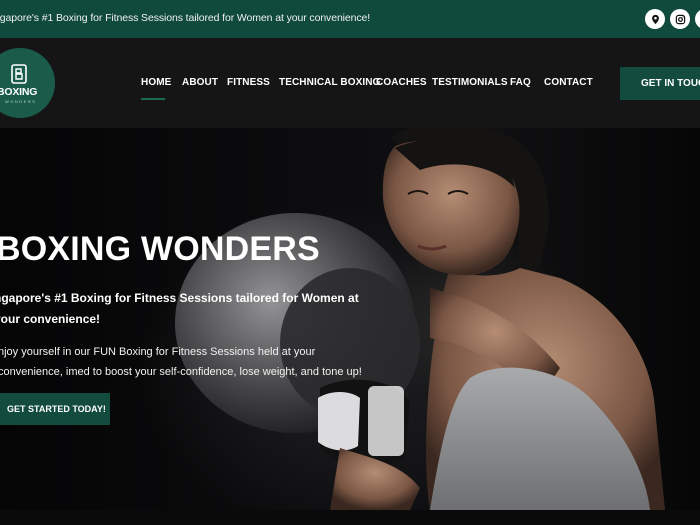  I want to click on nav-item-about: ABOUT, so click(200, 82).